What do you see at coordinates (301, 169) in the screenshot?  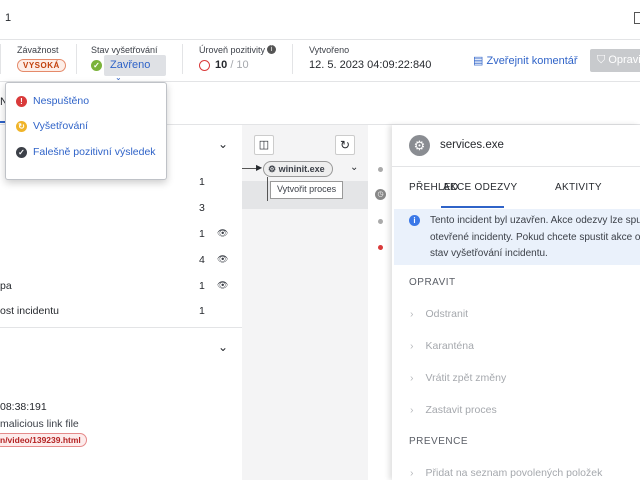 I see `node-label: wininit.exe` at bounding box center [301, 169].